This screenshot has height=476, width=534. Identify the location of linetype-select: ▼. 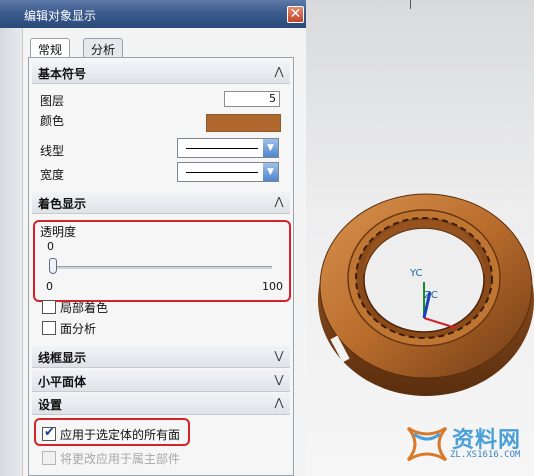
(228, 148).